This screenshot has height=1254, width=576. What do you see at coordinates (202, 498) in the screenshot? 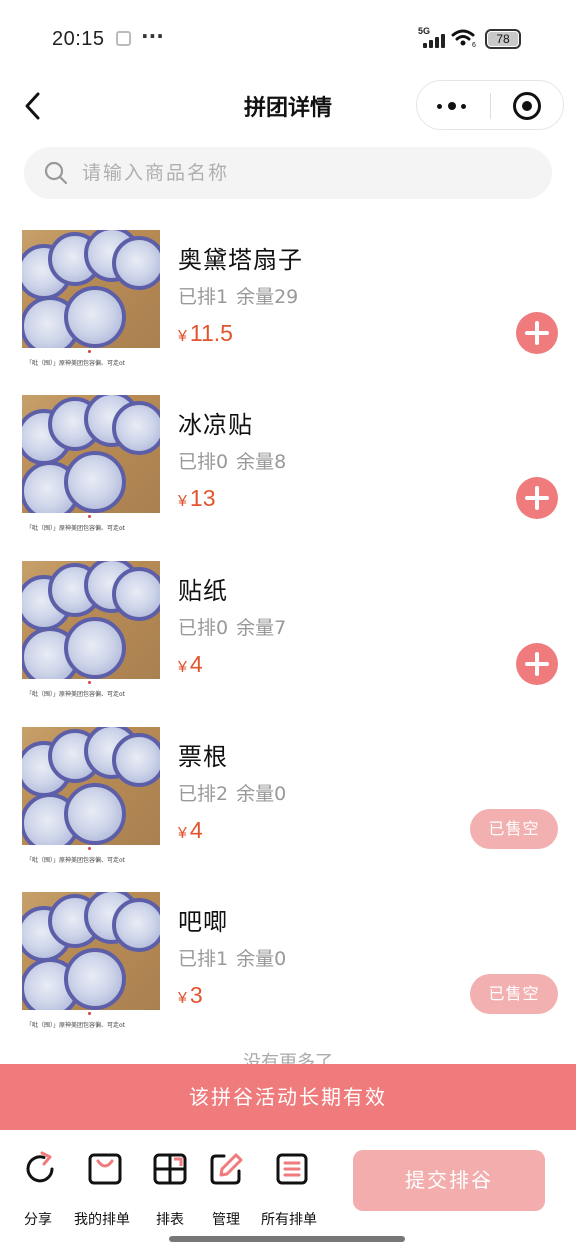
I see `price-value: 13` at bounding box center [202, 498].